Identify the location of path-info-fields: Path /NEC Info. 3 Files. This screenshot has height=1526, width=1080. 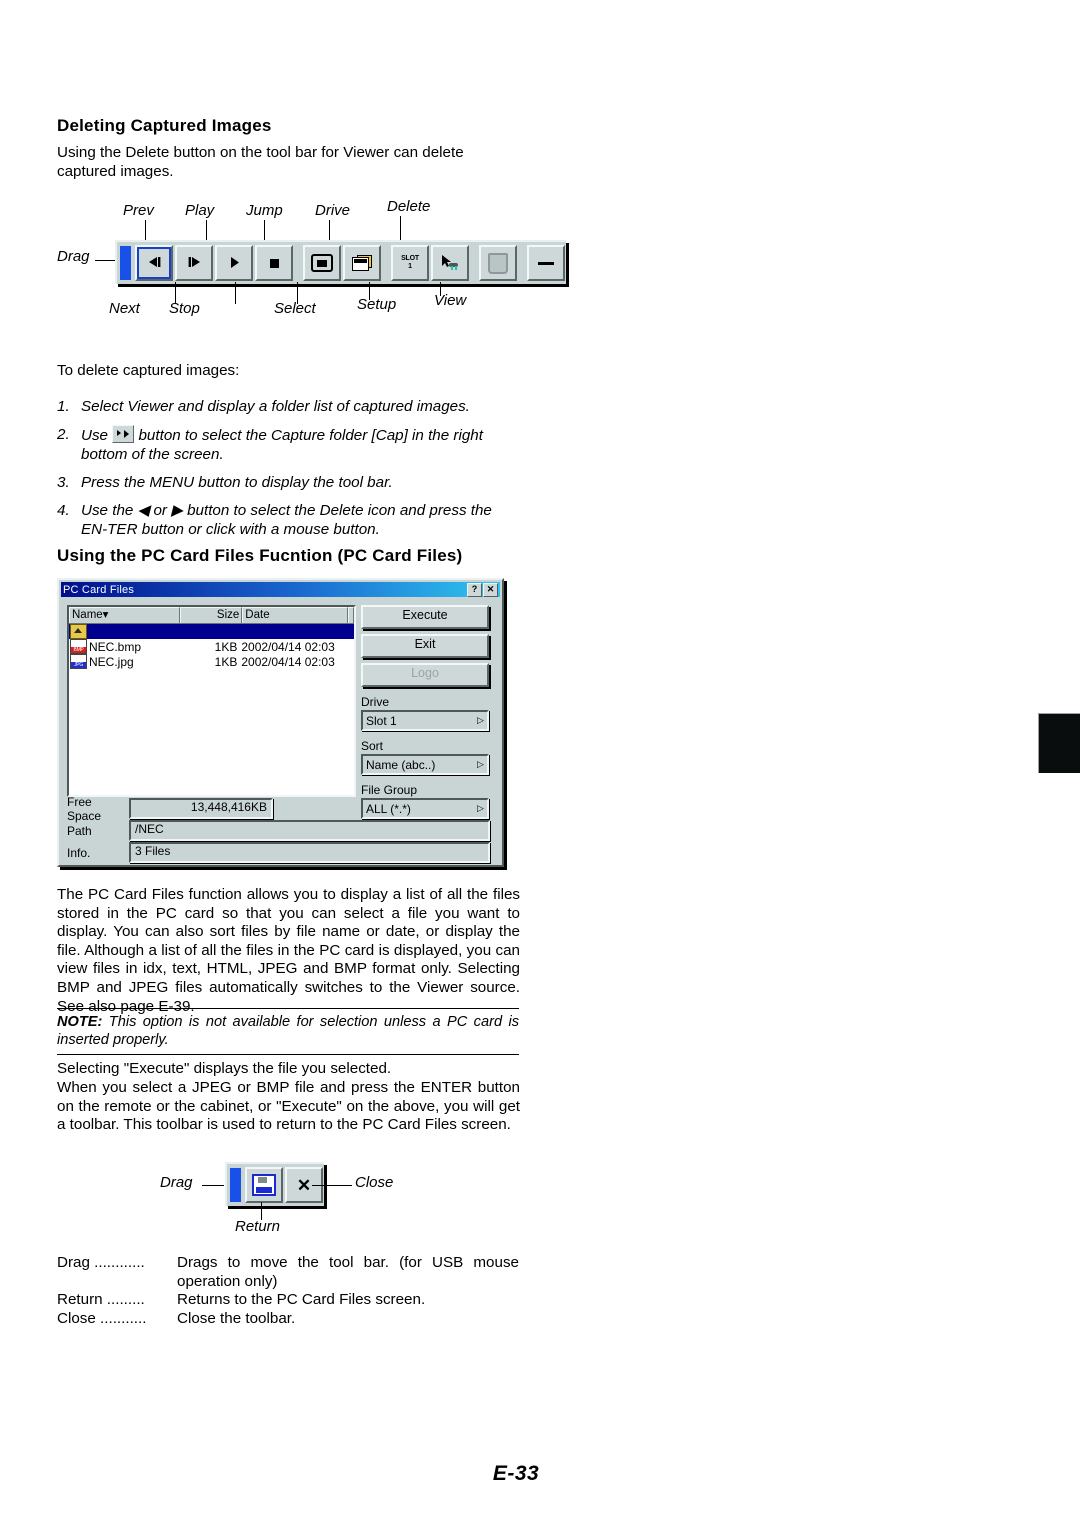
(278, 842).